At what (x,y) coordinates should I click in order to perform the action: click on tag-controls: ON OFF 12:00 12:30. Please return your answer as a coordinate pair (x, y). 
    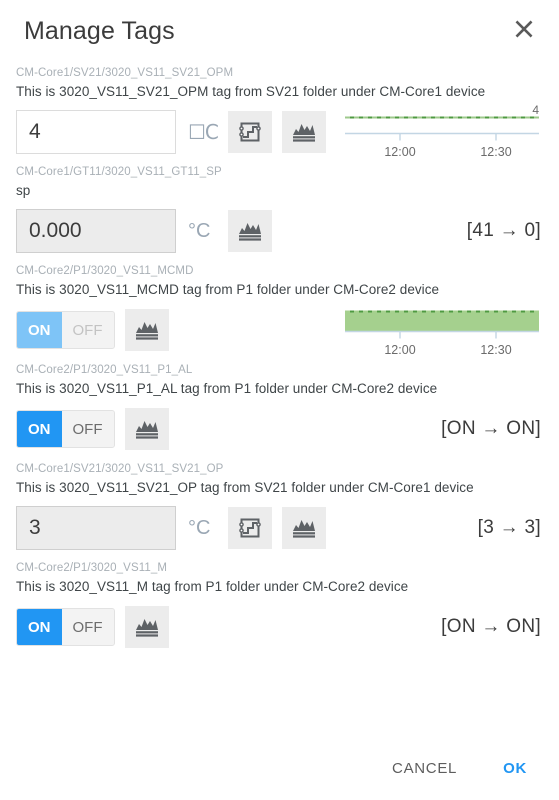
    Looking at the image, I should click on (278, 332).